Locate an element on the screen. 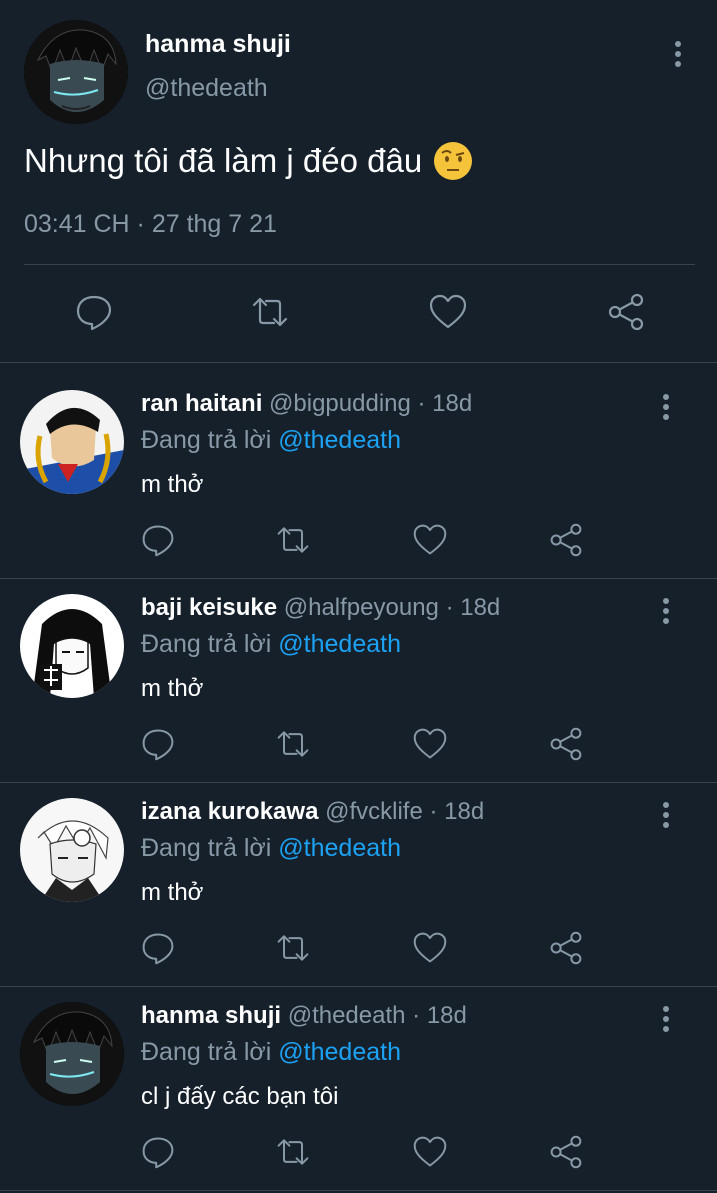  reply-text: cl j đấy các bạn tôi is located at coordinates (240, 1096).